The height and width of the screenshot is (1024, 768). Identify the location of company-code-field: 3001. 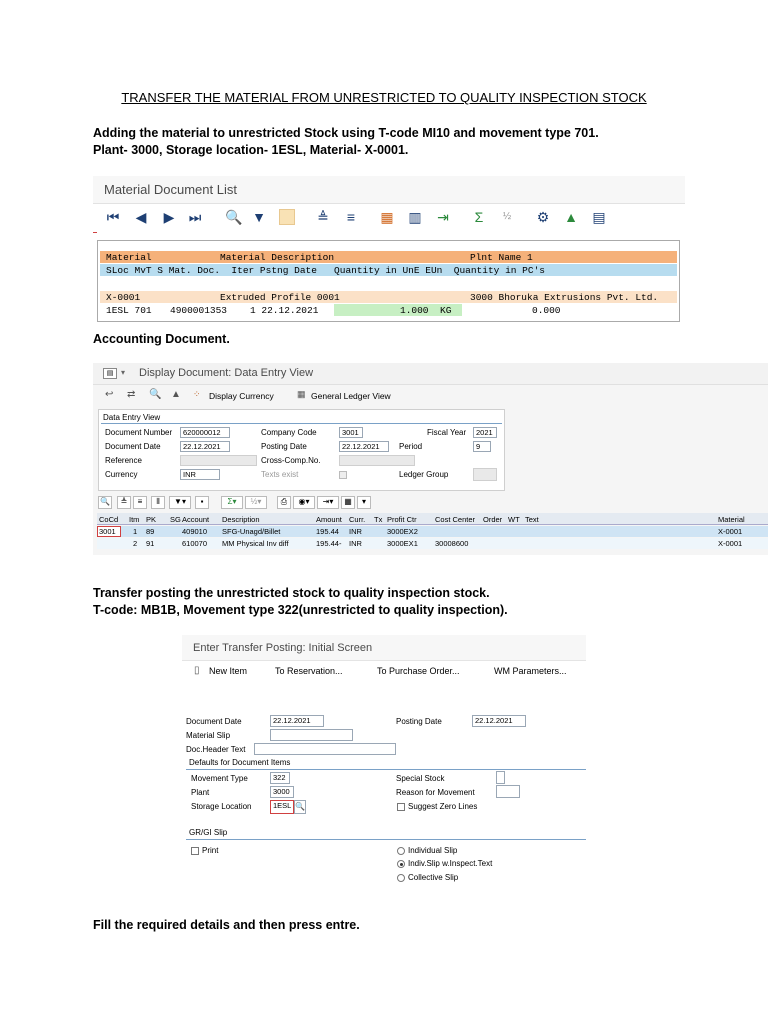
(351, 432).